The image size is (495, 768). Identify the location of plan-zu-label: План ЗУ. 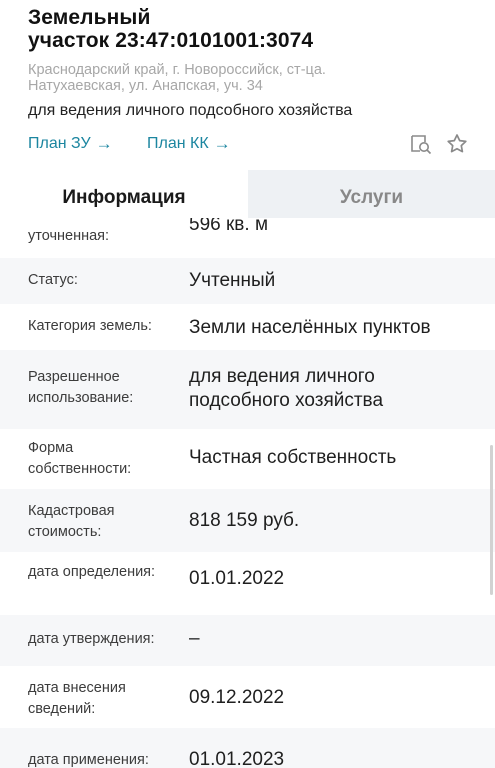
(59, 143).